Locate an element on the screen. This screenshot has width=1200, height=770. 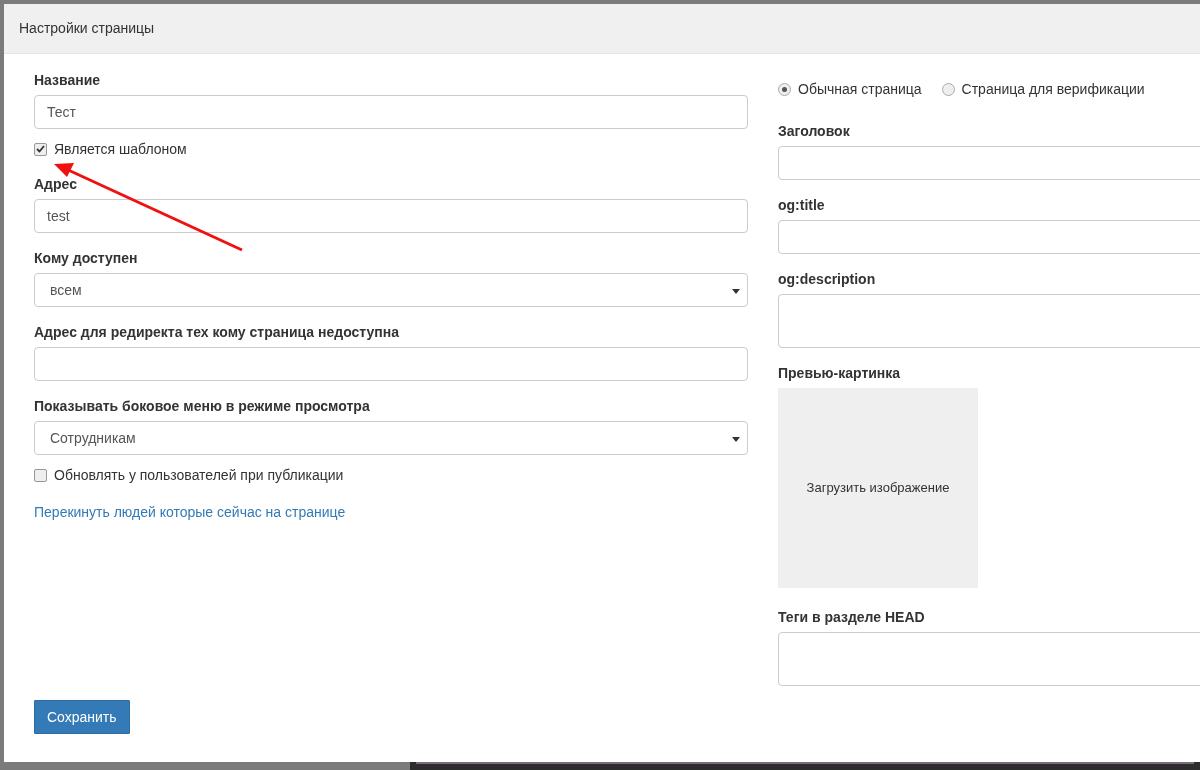
checkbox-label: Является шаблоном is located at coordinates (120, 149).